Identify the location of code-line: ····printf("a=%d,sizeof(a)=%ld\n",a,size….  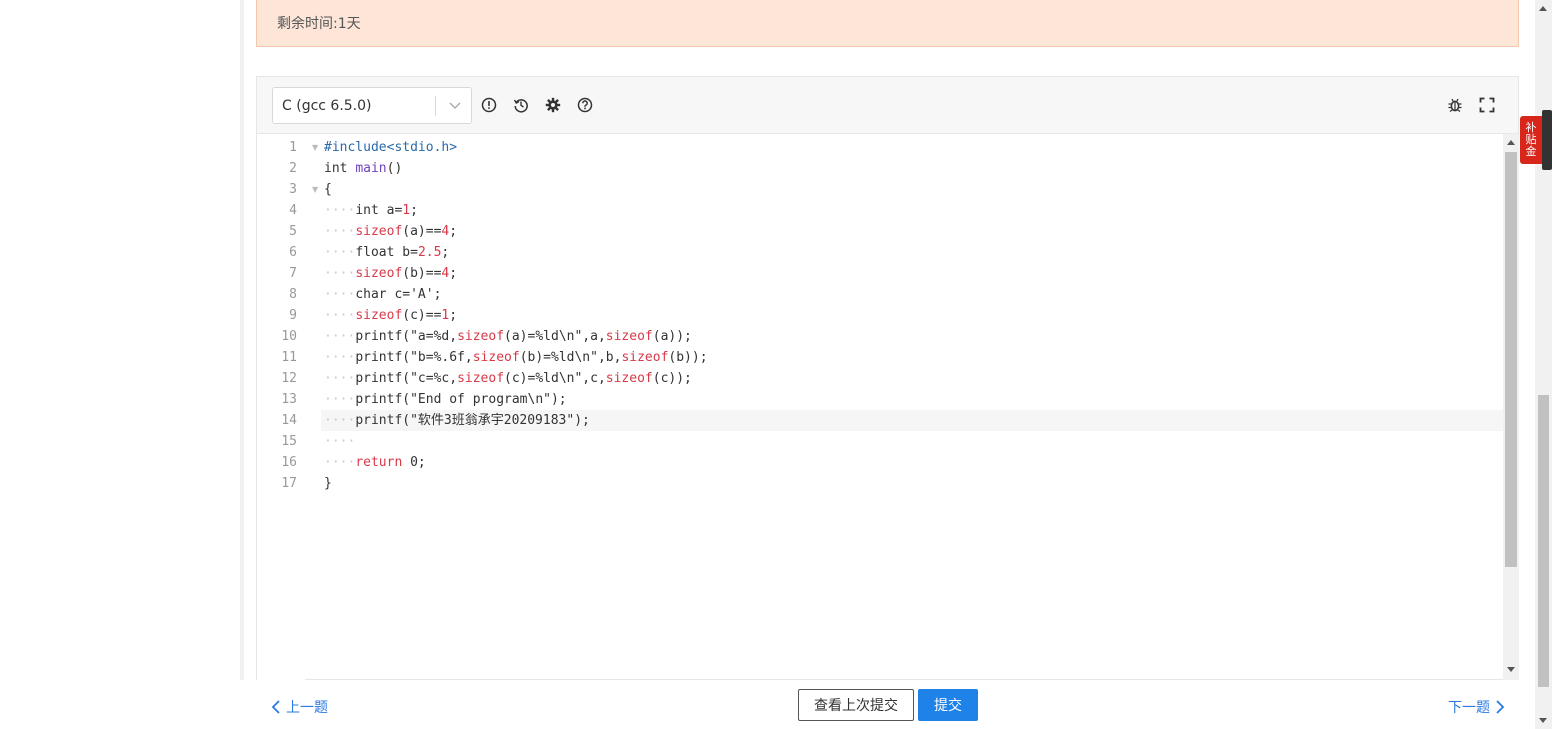
(508, 336).